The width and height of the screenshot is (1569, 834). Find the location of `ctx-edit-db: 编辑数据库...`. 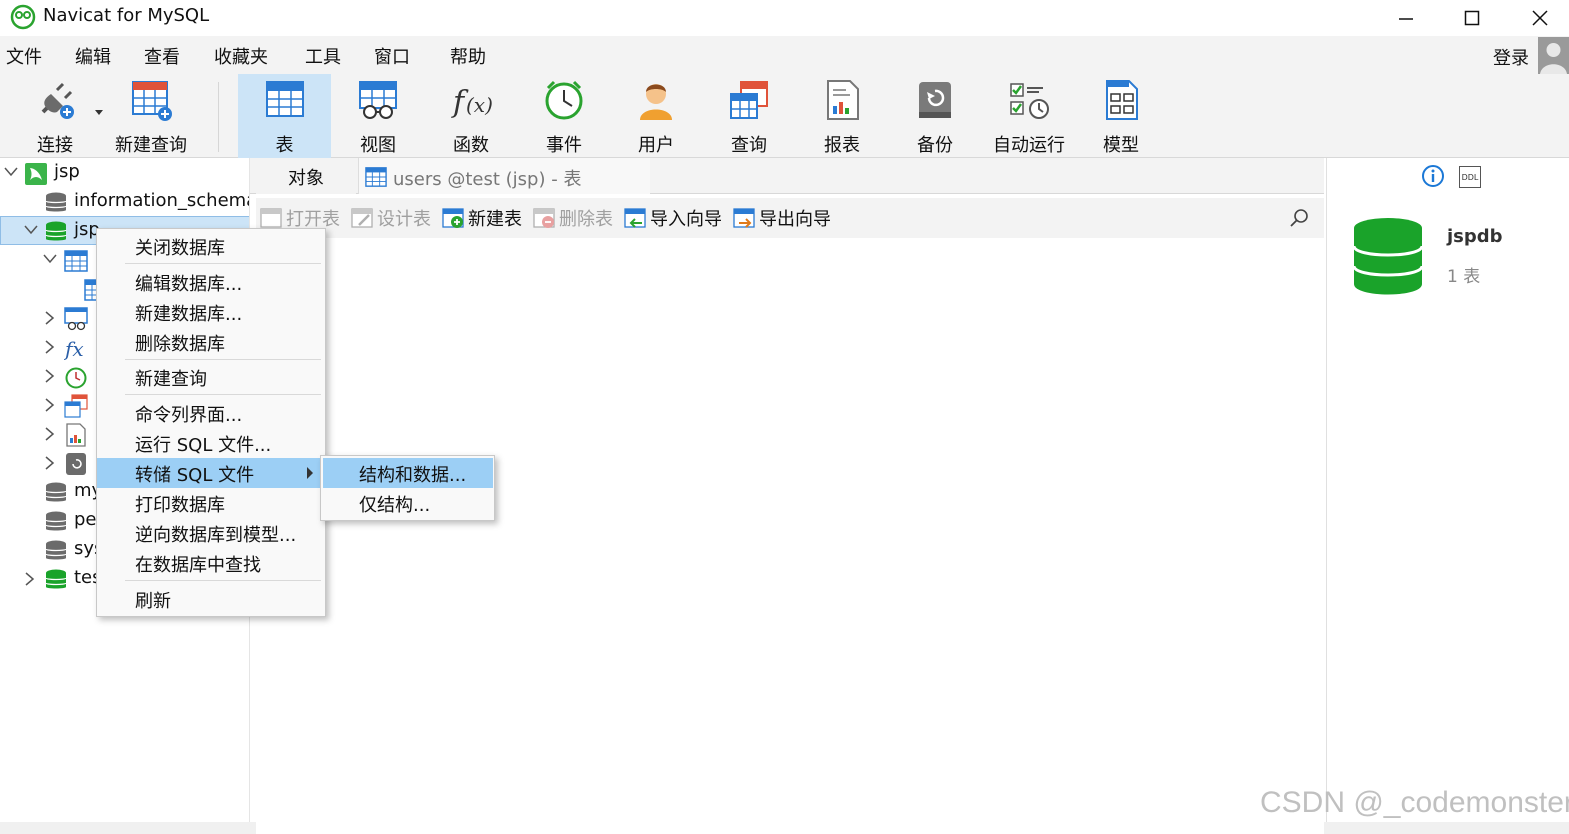

ctx-edit-db: 编辑数据库... is located at coordinates (211, 282).